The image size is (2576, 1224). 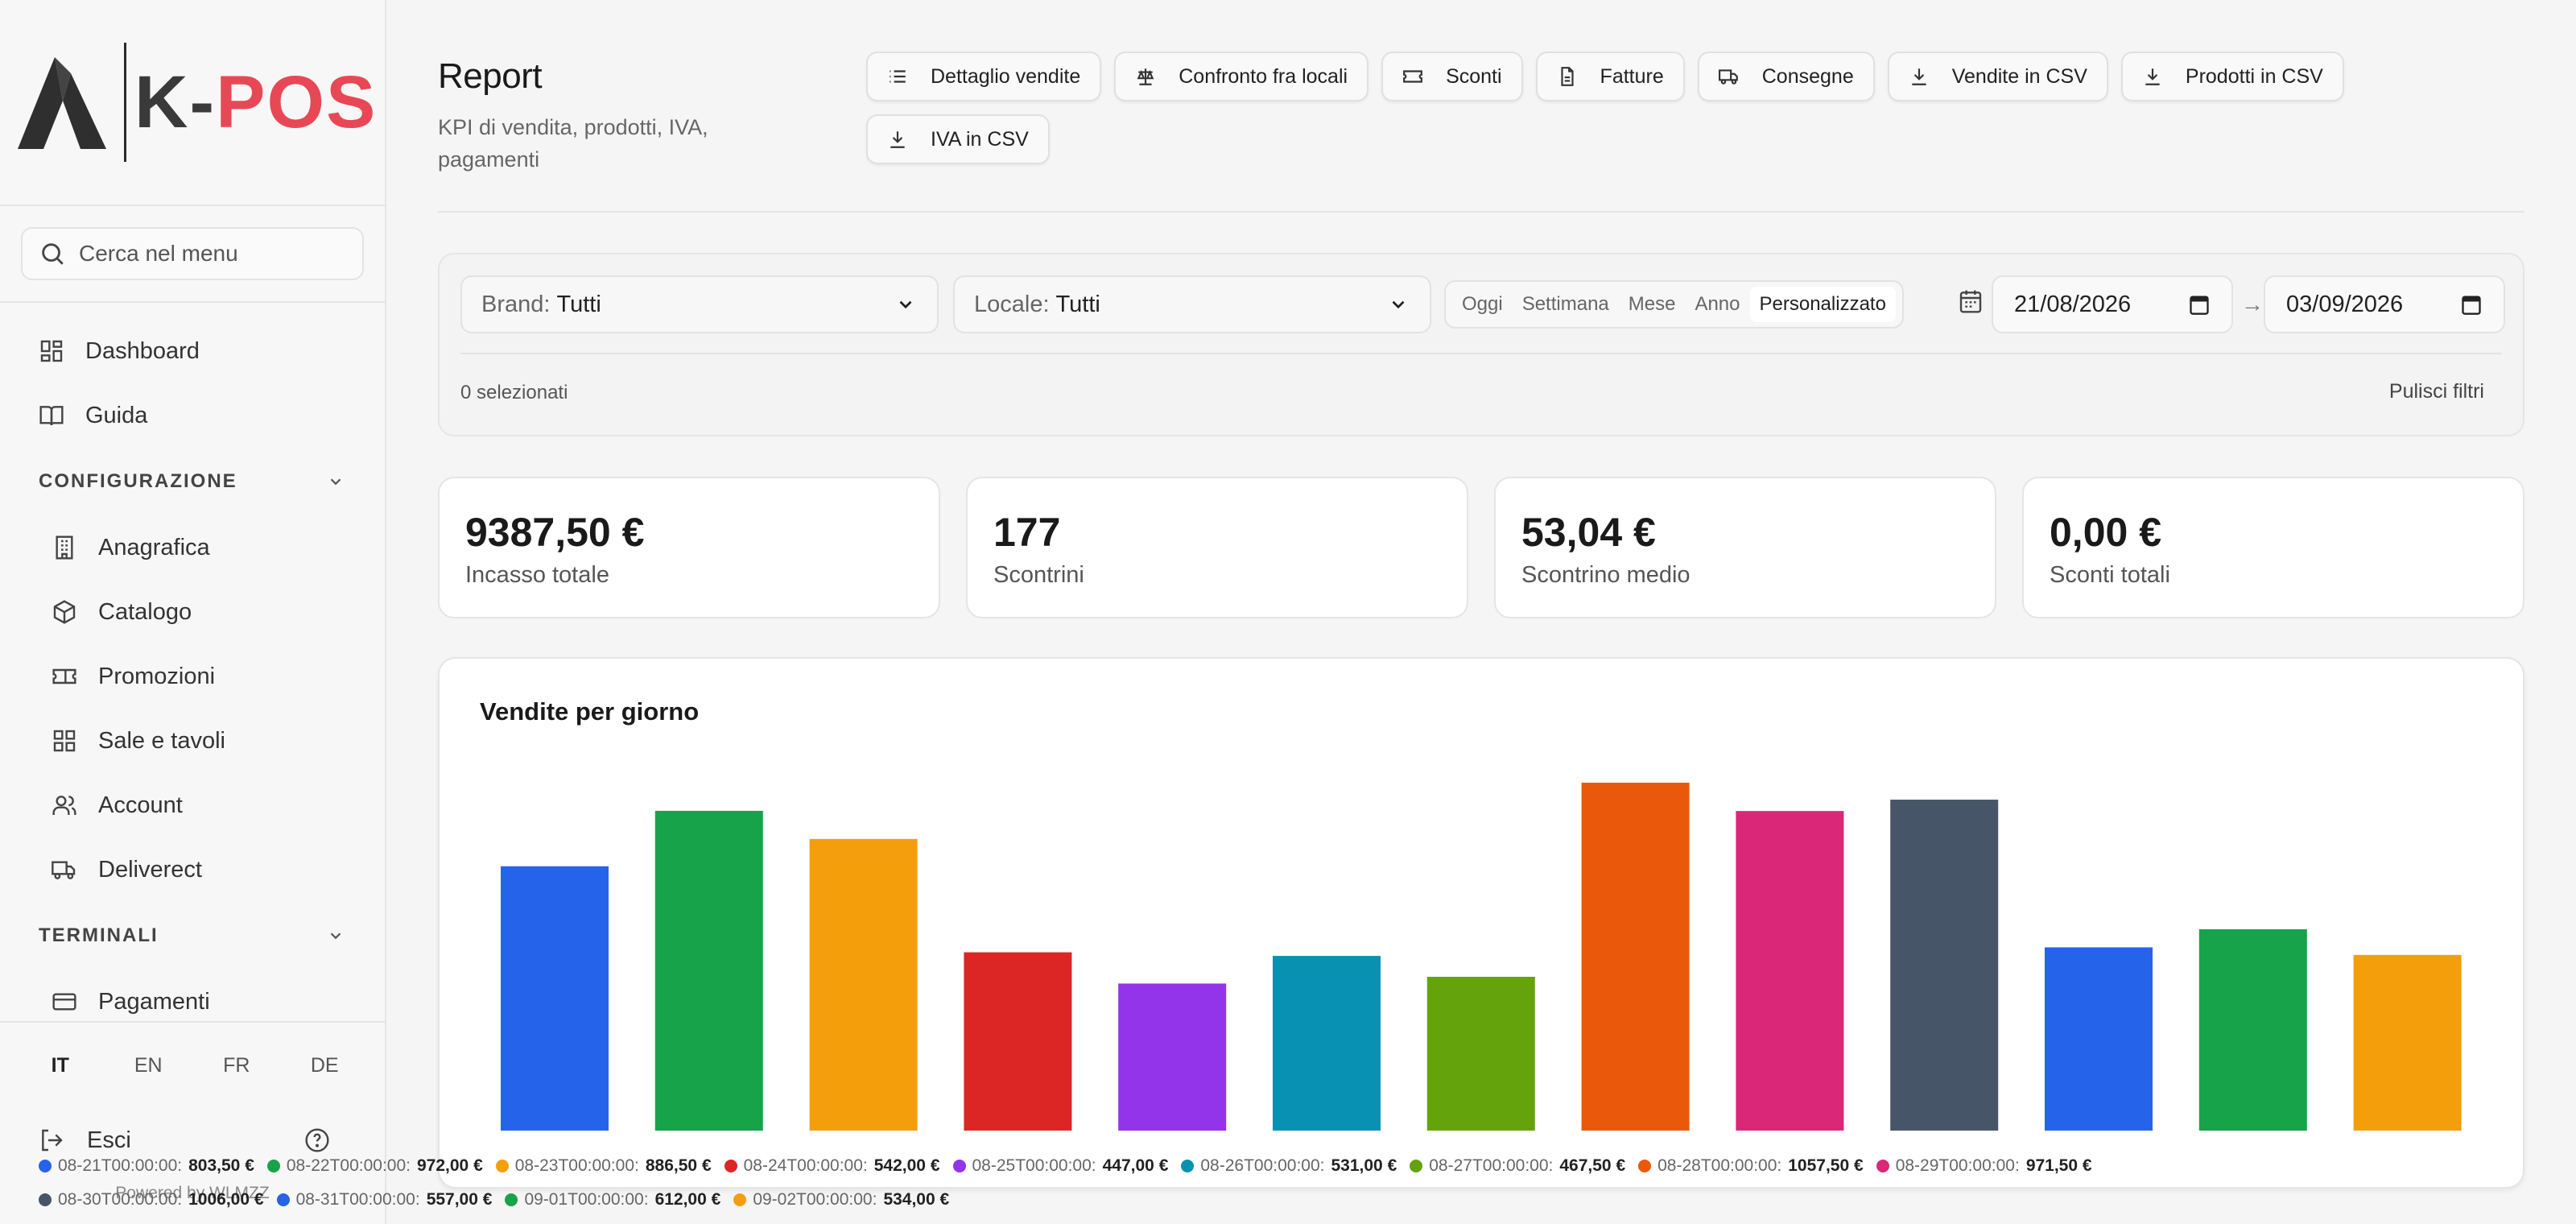 What do you see at coordinates (64, 548) in the screenshot?
I see `building-icon` at bounding box center [64, 548].